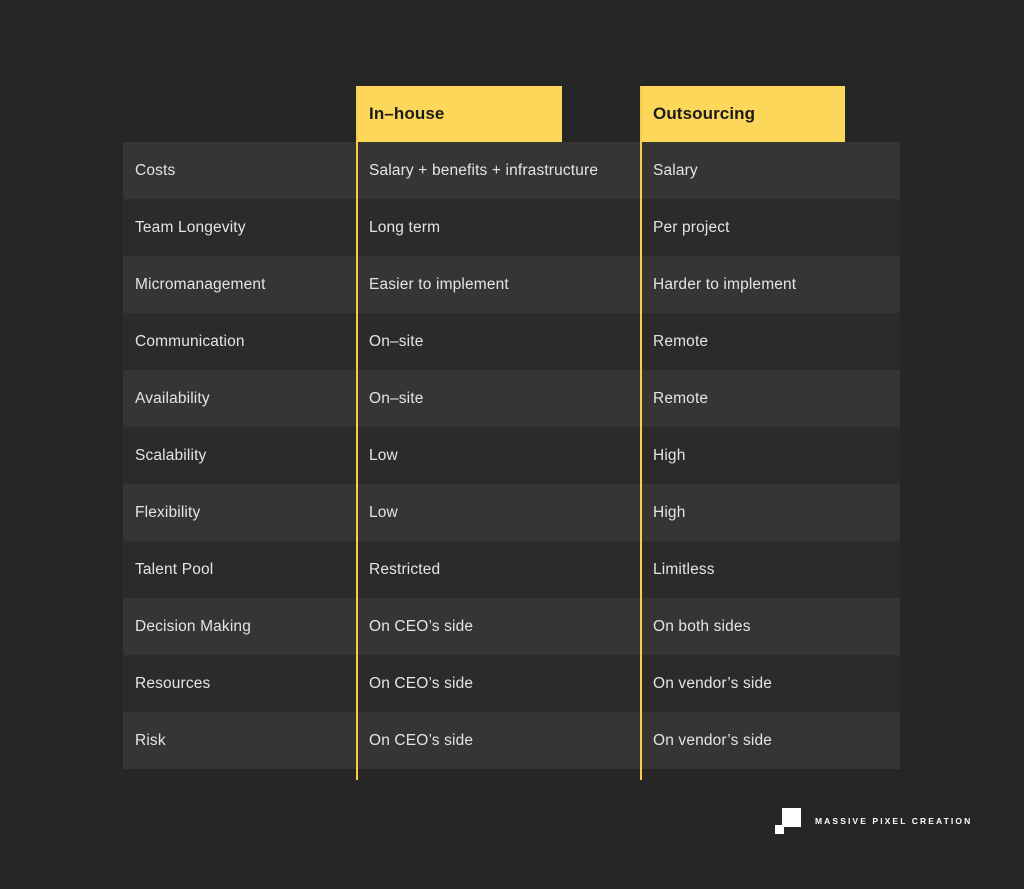 This screenshot has width=1024, height=889. What do you see at coordinates (704, 113) in the screenshot?
I see `column-header-outsourcing-label: Outsourcing` at bounding box center [704, 113].